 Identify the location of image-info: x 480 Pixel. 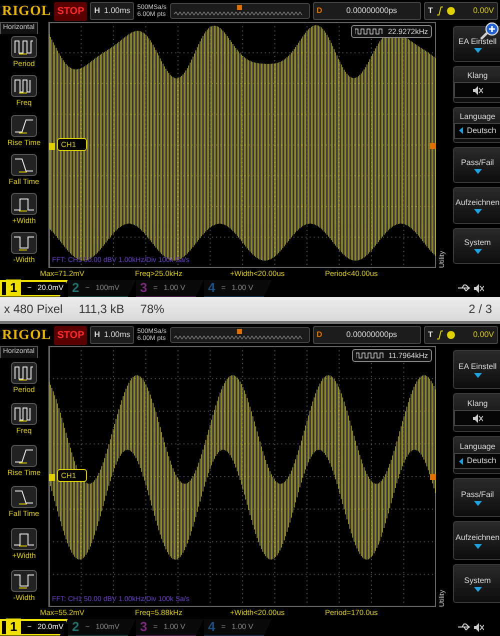
(33, 309).